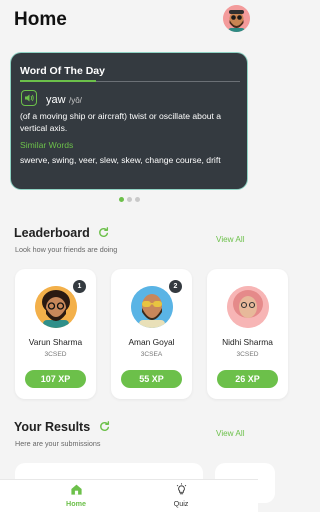  Describe the element at coordinates (75, 100) in the screenshot. I see `phonetic-text: /yô/` at that location.